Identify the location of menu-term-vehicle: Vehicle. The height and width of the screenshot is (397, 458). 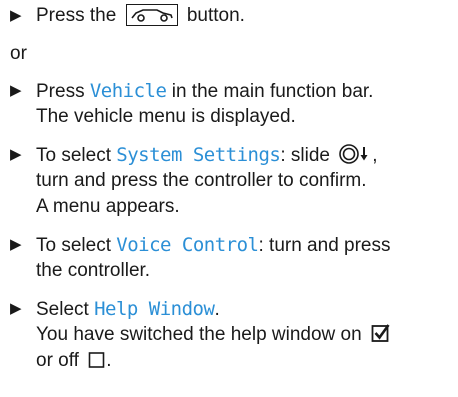
(128, 91).